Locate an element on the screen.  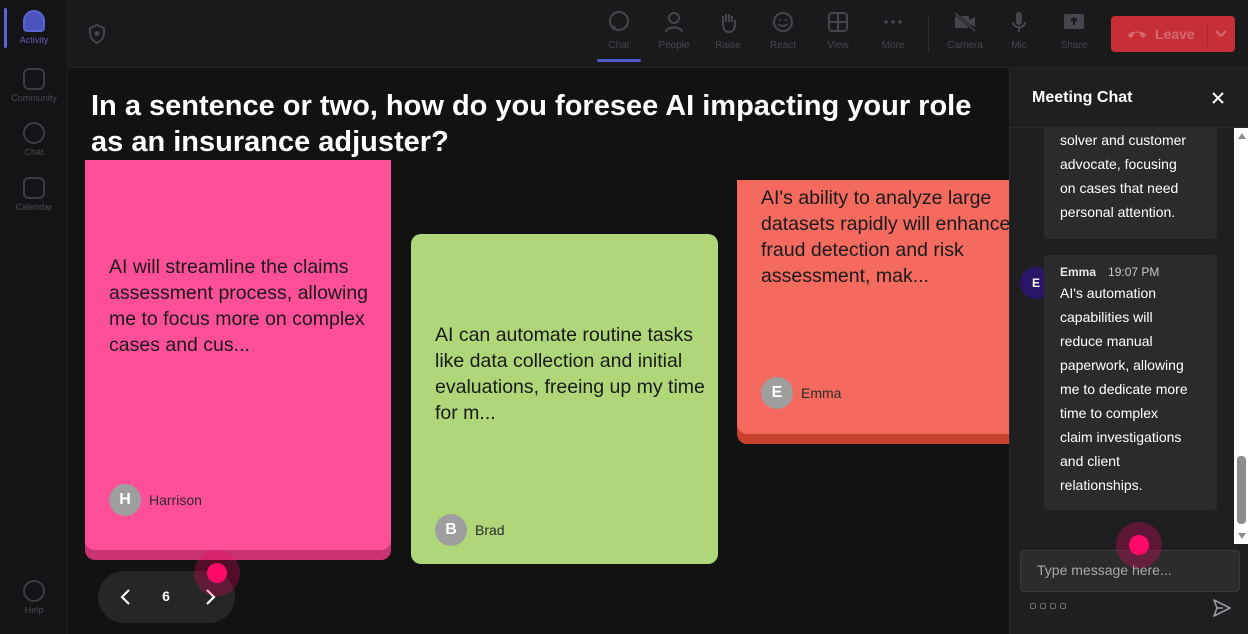
compose-toolbar is located at coordinates (1048, 606).